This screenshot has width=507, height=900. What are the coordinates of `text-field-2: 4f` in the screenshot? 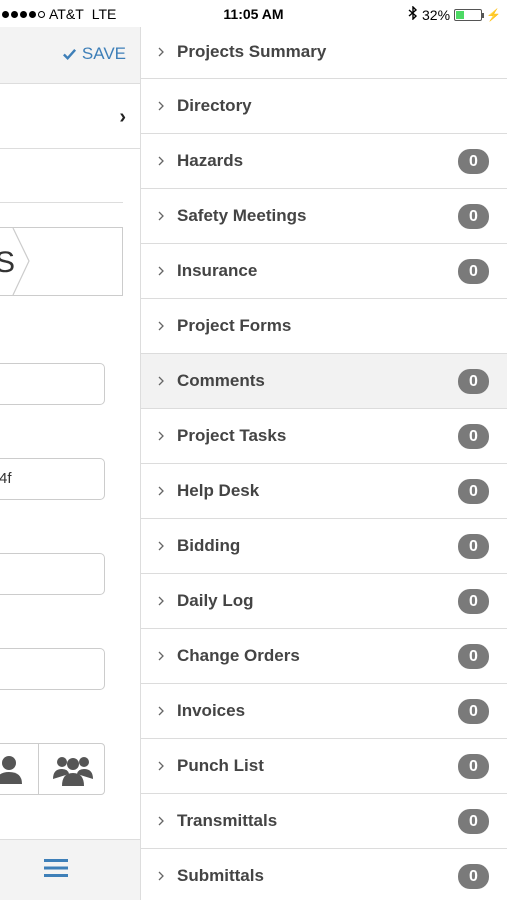 It's located at (52, 479).